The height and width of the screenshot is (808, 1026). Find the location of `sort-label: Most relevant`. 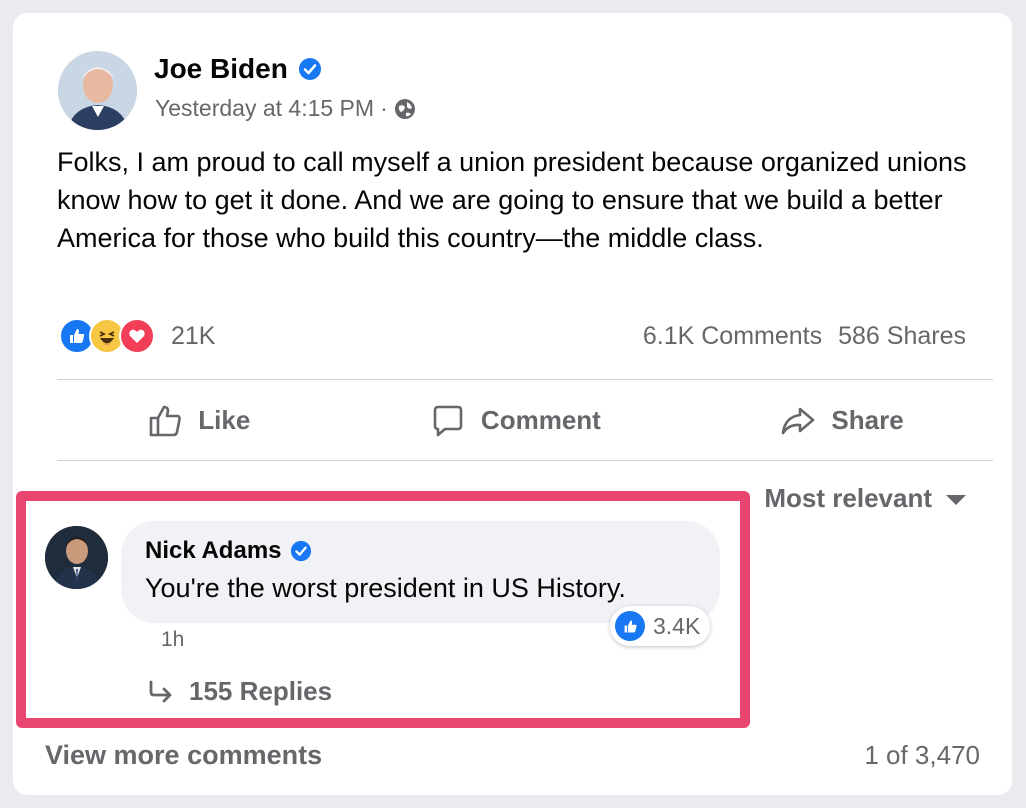

sort-label: Most relevant is located at coordinates (848, 498).